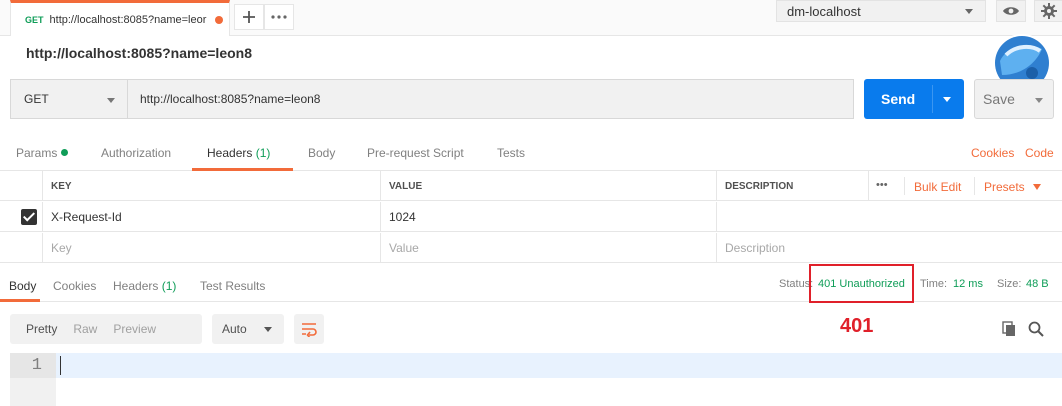 The image size is (1062, 406). Describe the element at coordinates (898, 99) in the screenshot. I see `send-label: Send` at that location.